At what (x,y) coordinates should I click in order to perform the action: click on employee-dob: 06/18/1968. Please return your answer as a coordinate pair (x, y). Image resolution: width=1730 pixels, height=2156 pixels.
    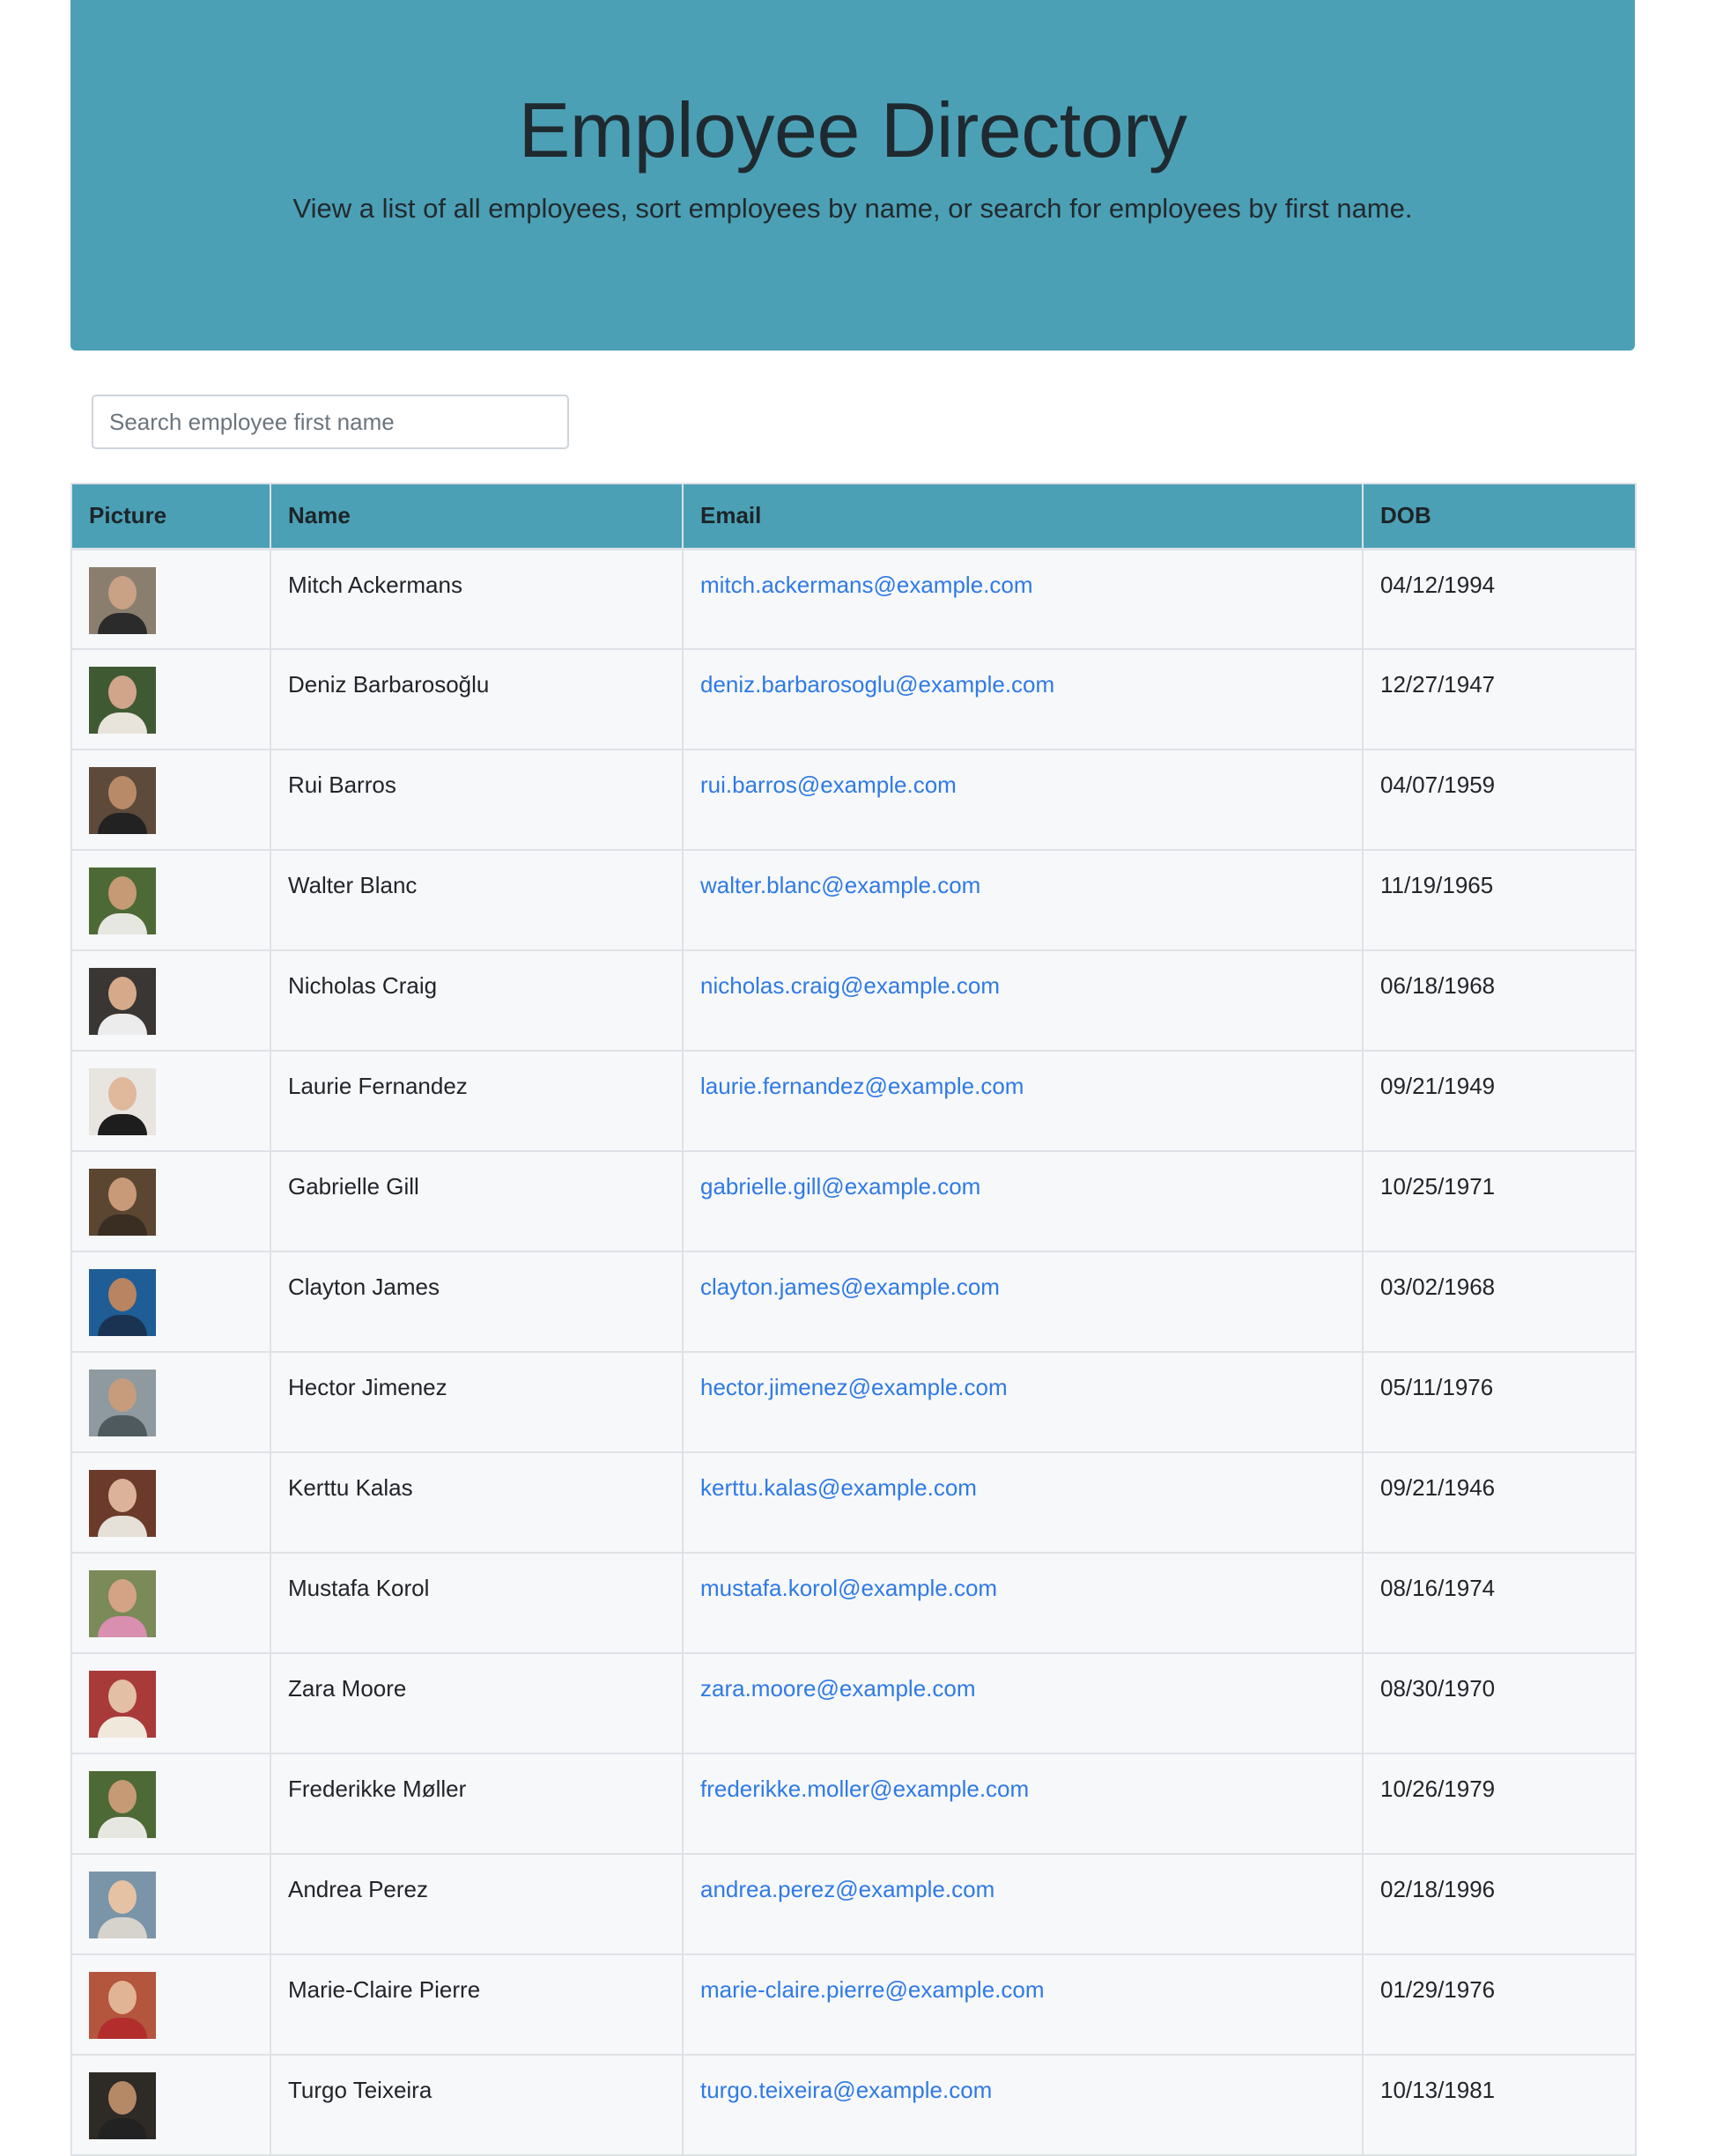
    Looking at the image, I should click on (1499, 1000).